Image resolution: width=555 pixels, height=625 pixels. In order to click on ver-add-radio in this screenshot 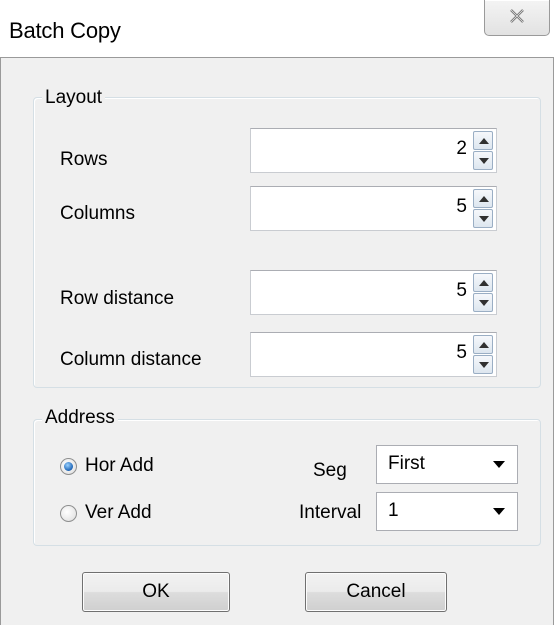, I will do `click(68, 513)`.